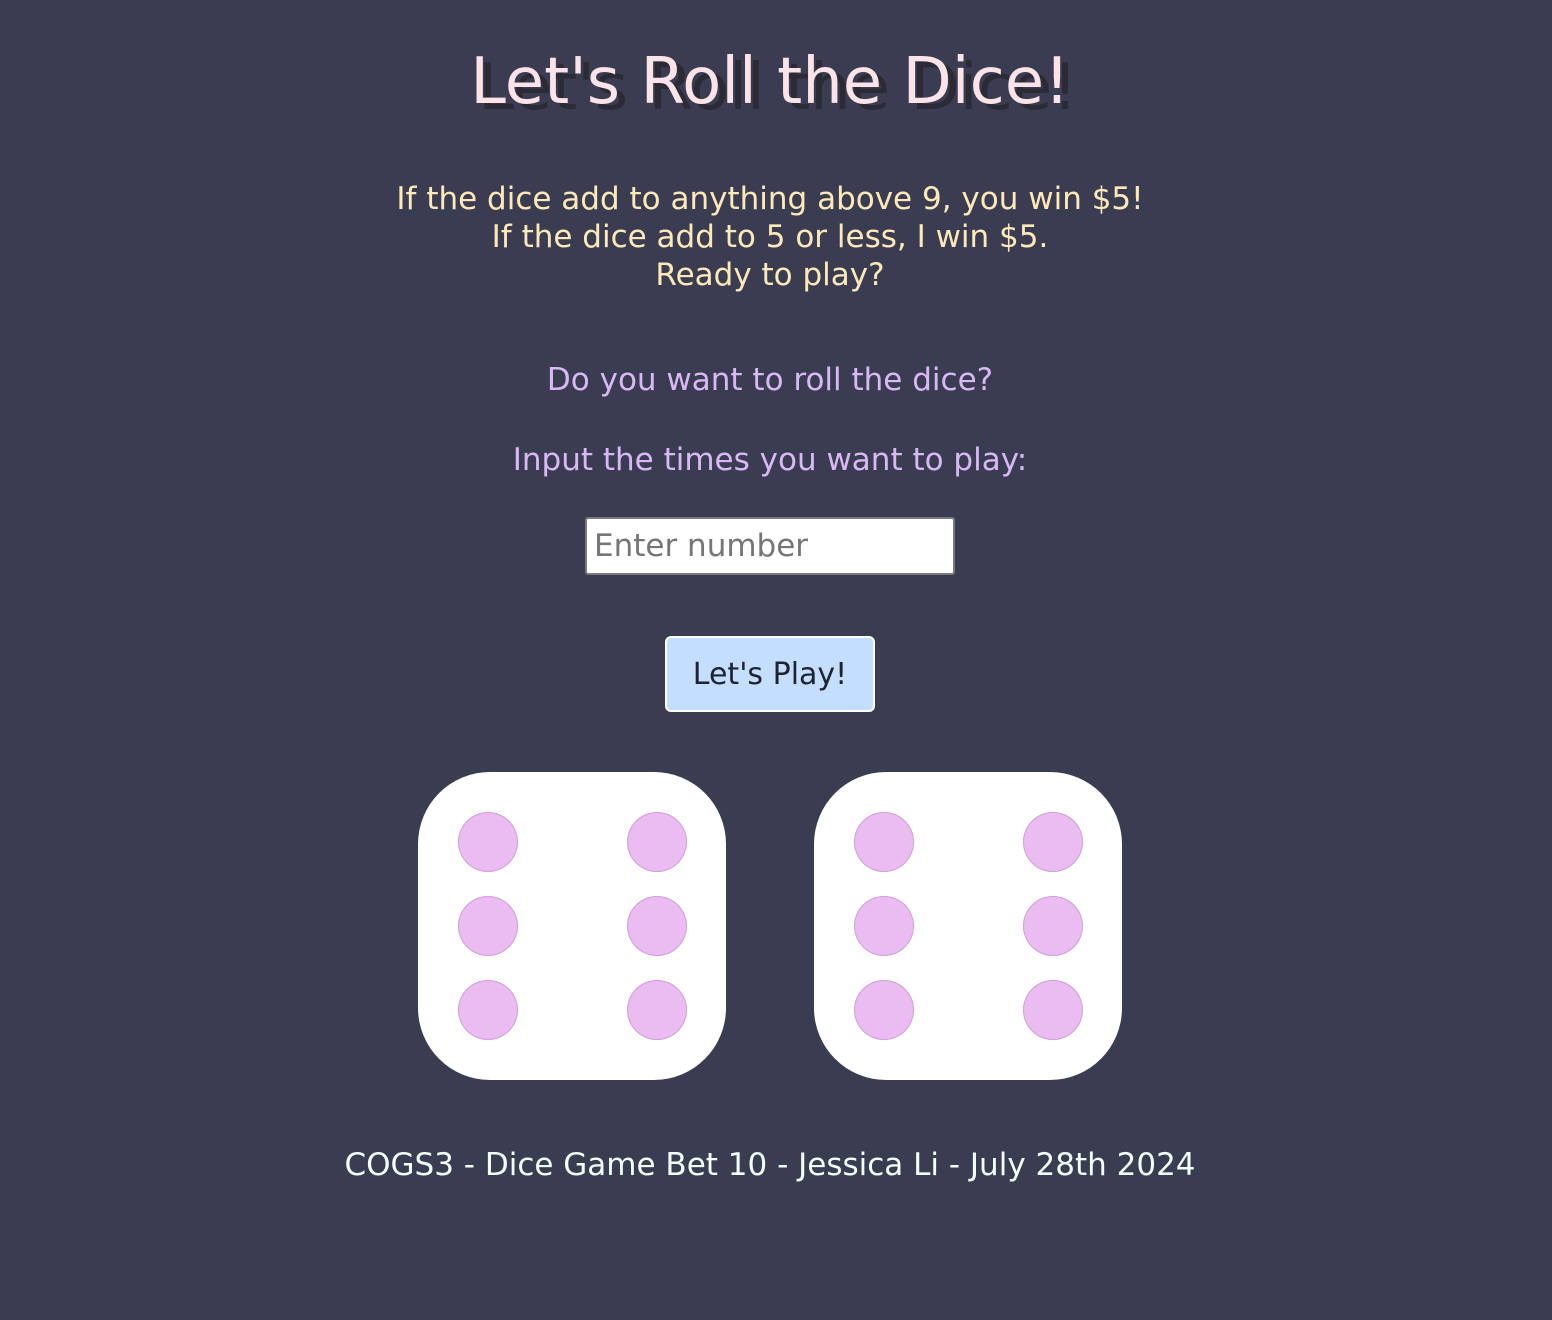 The height and width of the screenshot is (1320, 1552). Describe the element at coordinates (770, 82) in the screenshot. I see `page-title: Let's Roll the Dice!` at that location.